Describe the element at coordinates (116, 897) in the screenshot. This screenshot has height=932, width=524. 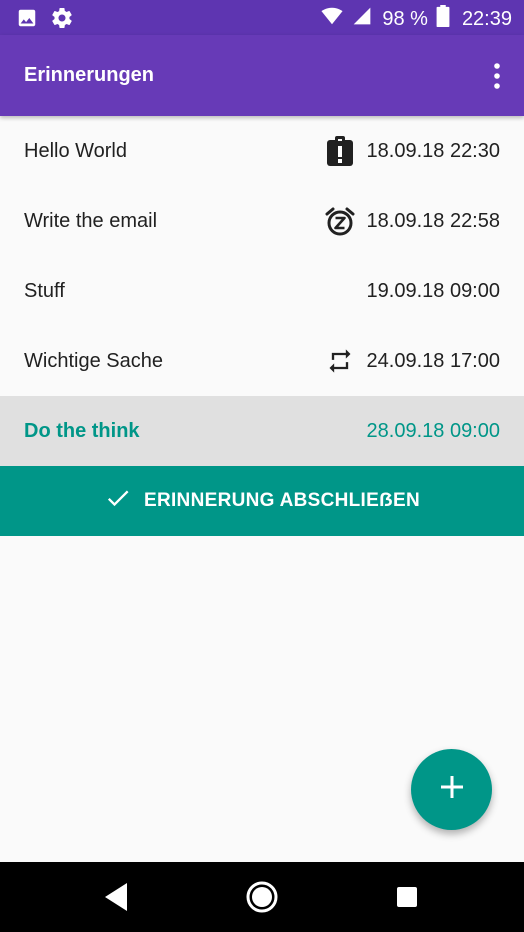
I see `back-icon` at that location.